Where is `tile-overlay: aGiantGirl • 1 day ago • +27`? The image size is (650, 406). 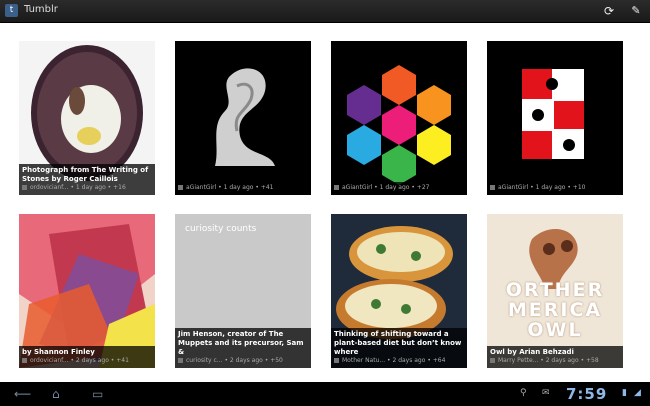
tile-overlay: aGiantGirl • 1 day ago • +27 is located at coordinates (399, 188).